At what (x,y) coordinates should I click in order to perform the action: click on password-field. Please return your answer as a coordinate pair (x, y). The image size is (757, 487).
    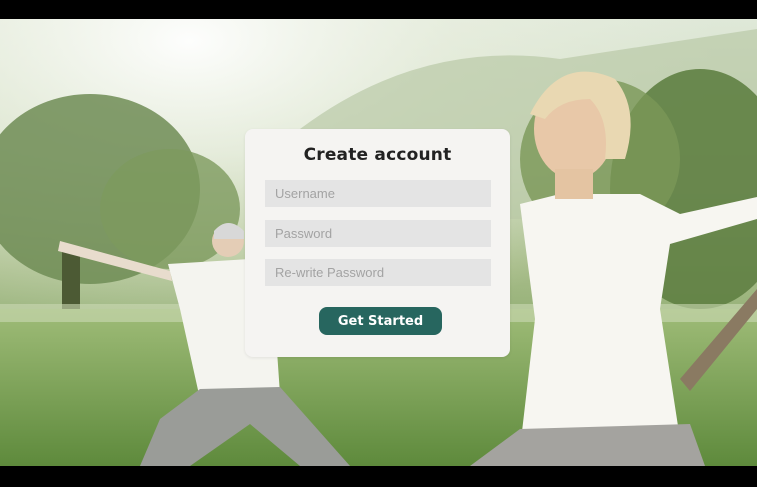
    Looking at the image, I should click on (378, 233).